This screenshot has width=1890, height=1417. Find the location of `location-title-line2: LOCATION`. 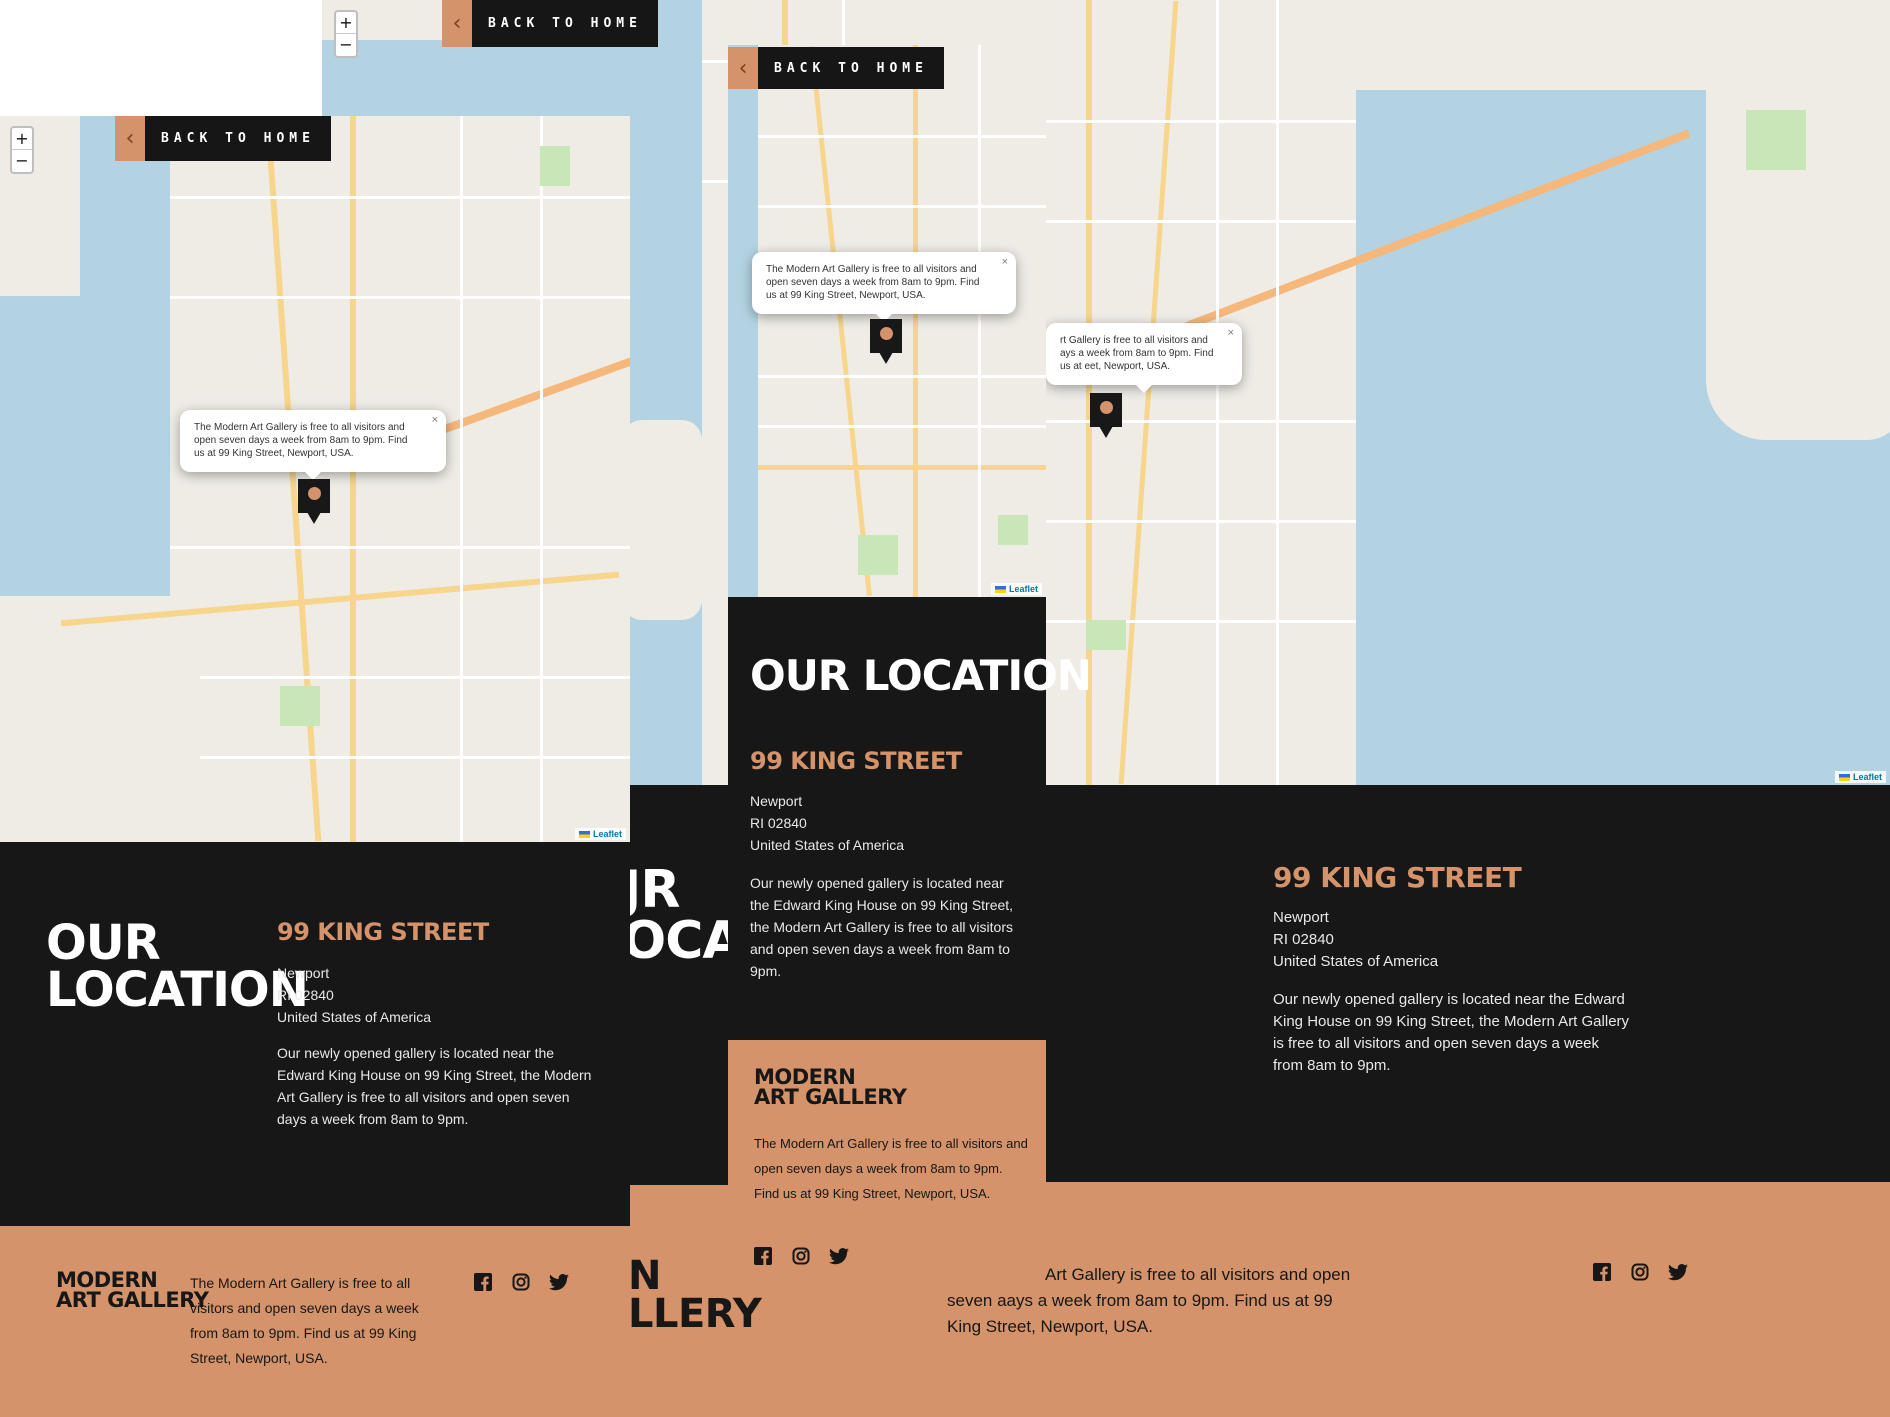

location-title-line2: LOCATION is located at coordinates (177, 990).